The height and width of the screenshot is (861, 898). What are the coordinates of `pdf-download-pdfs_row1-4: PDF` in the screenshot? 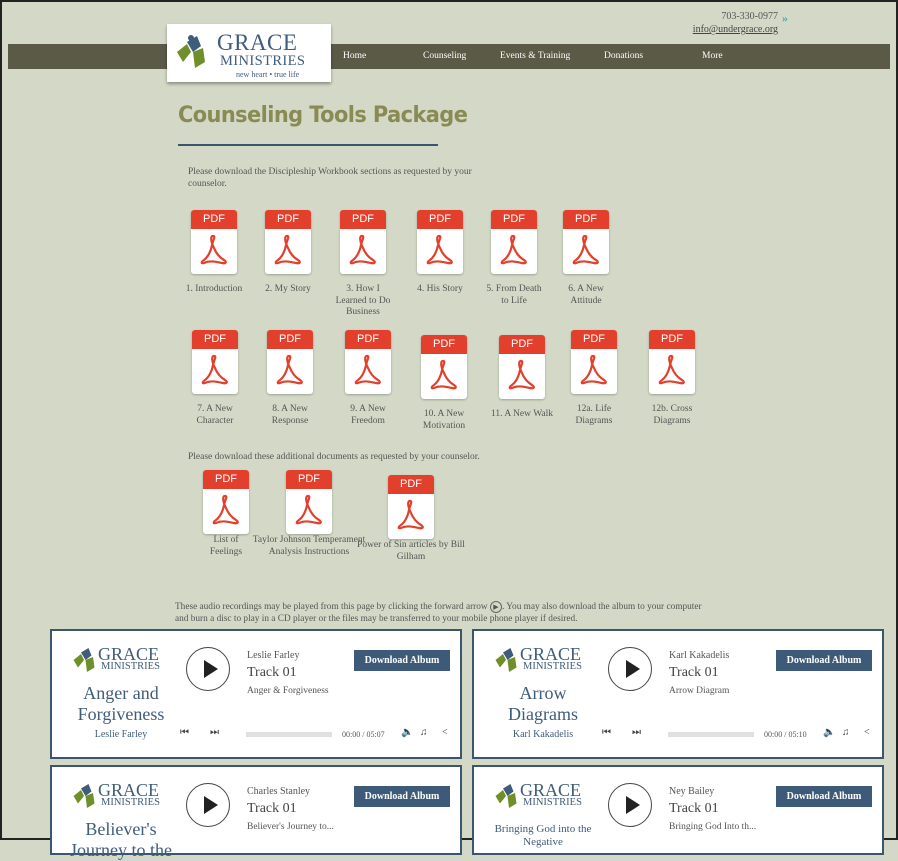 It's located at (440, 242).